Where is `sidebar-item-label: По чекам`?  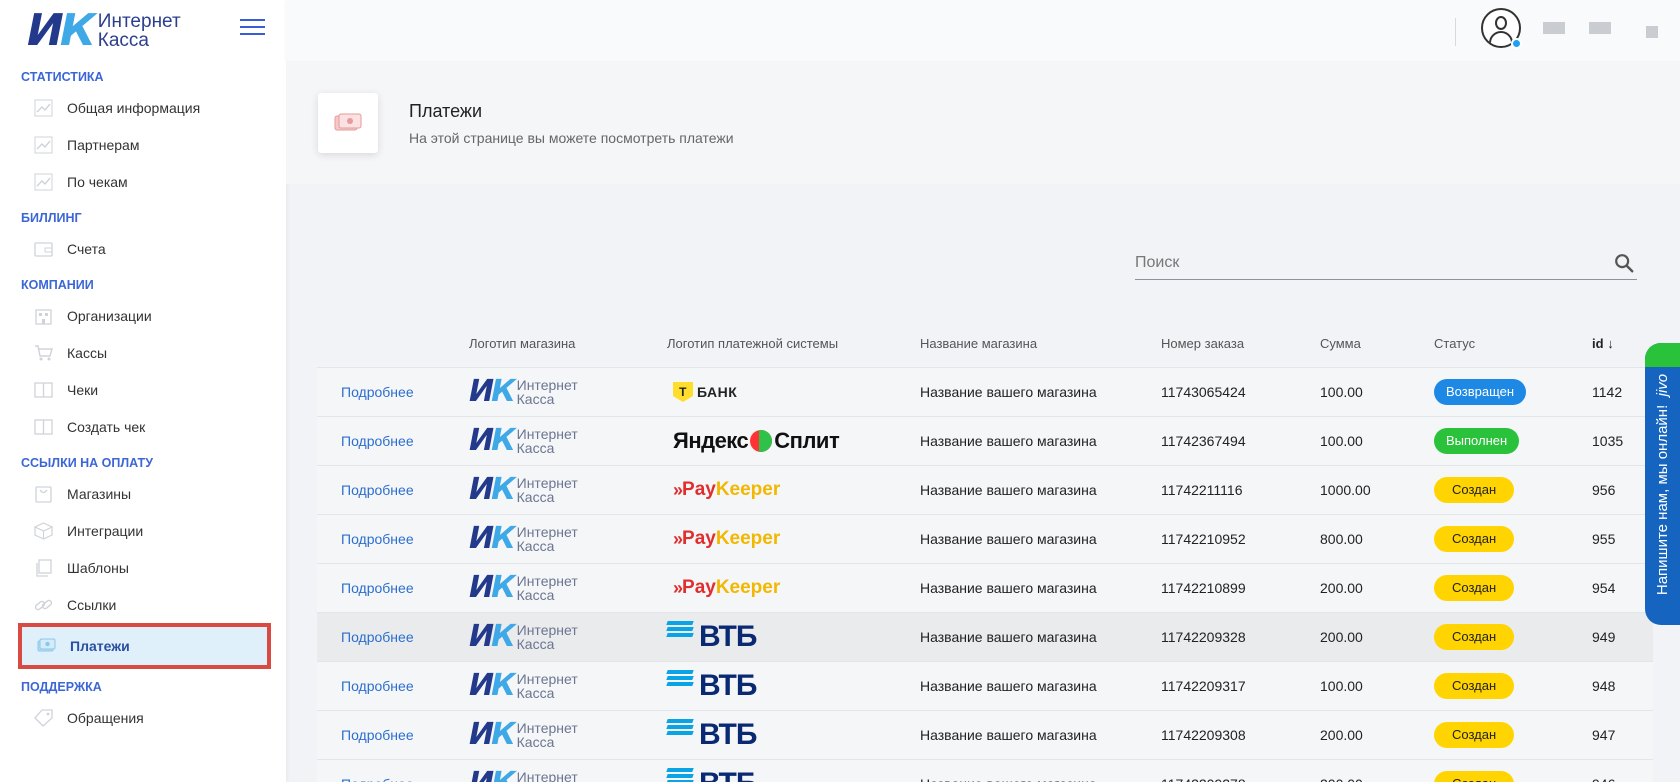 sidebar-item-label: По чекам is located at coordinates (97, 181).